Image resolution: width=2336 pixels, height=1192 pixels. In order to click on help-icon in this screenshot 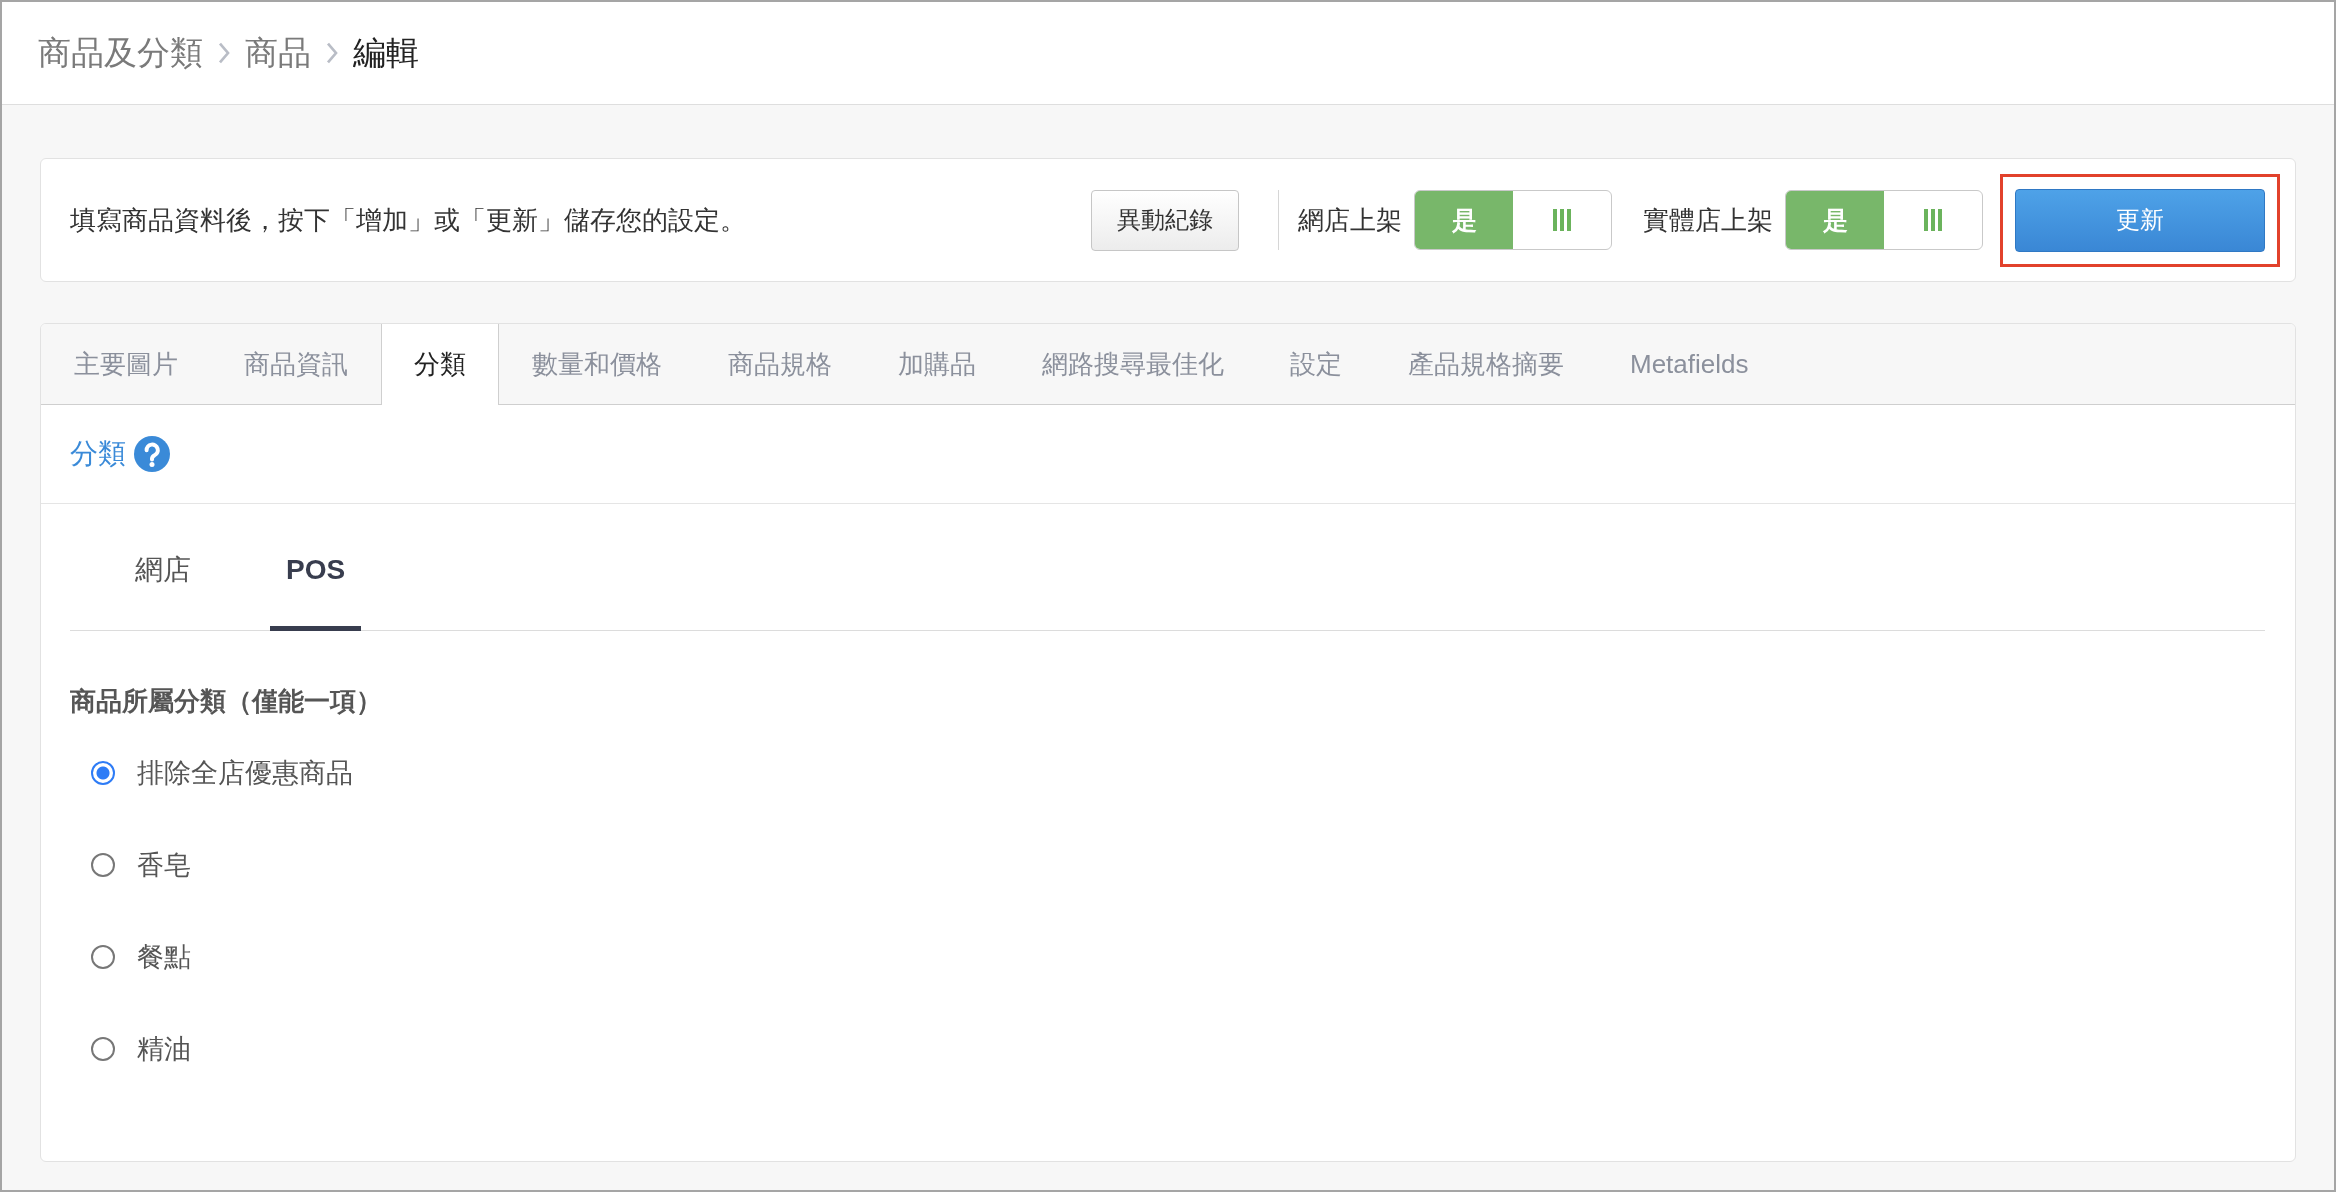, I will do `click(152, 454)`.